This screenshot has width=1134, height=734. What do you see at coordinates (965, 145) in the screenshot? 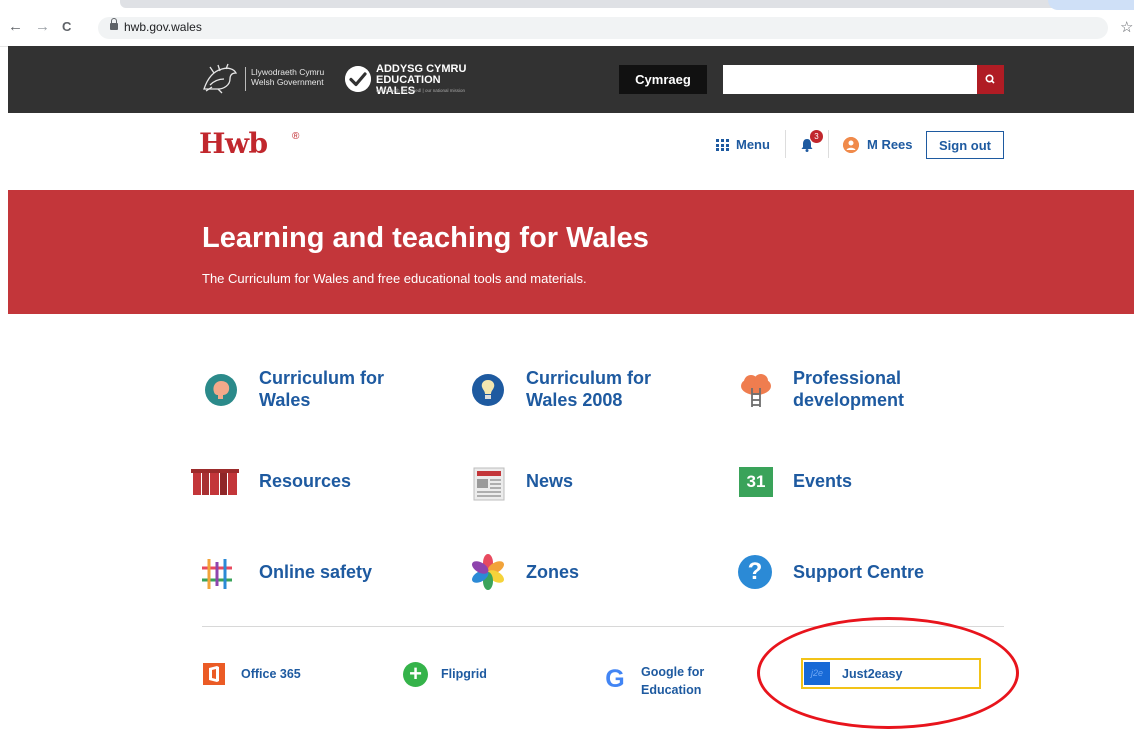
I see `sign-out-button: Sign out` at bounding box center [965, 145].